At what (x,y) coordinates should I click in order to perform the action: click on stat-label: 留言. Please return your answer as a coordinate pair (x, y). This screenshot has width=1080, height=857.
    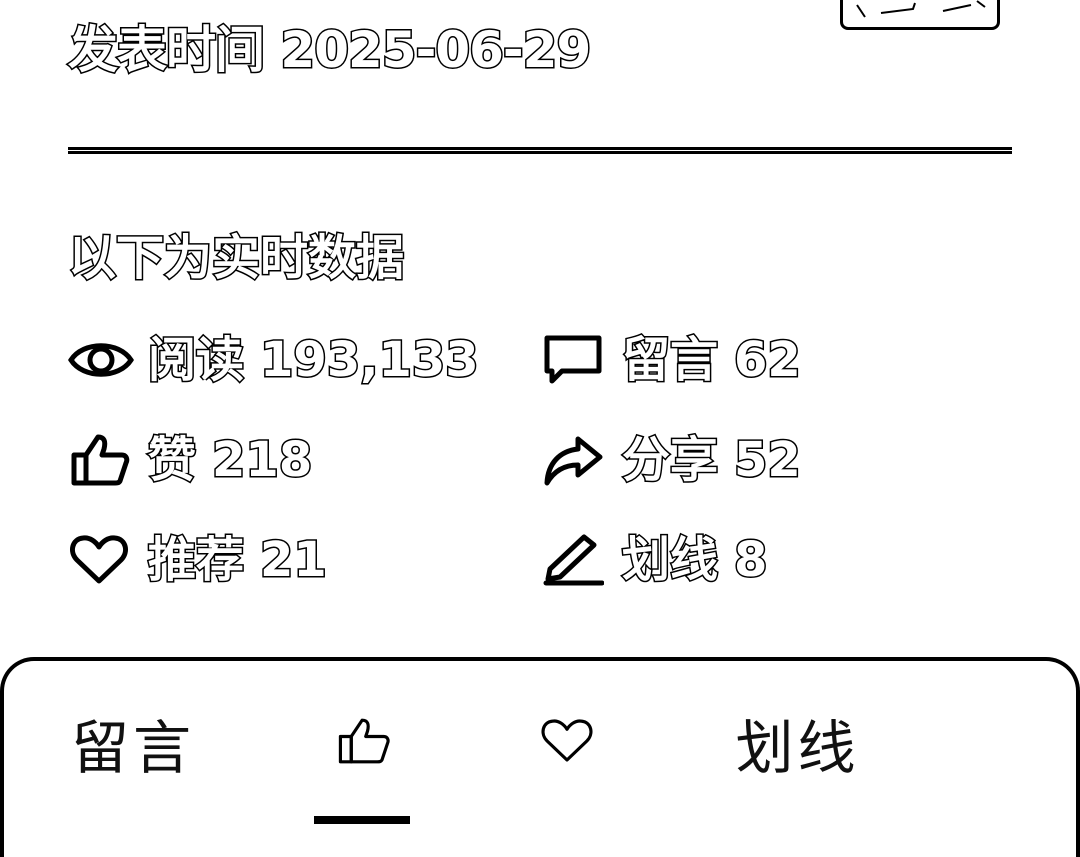
    Looking at the image, I should click on (669, 360).